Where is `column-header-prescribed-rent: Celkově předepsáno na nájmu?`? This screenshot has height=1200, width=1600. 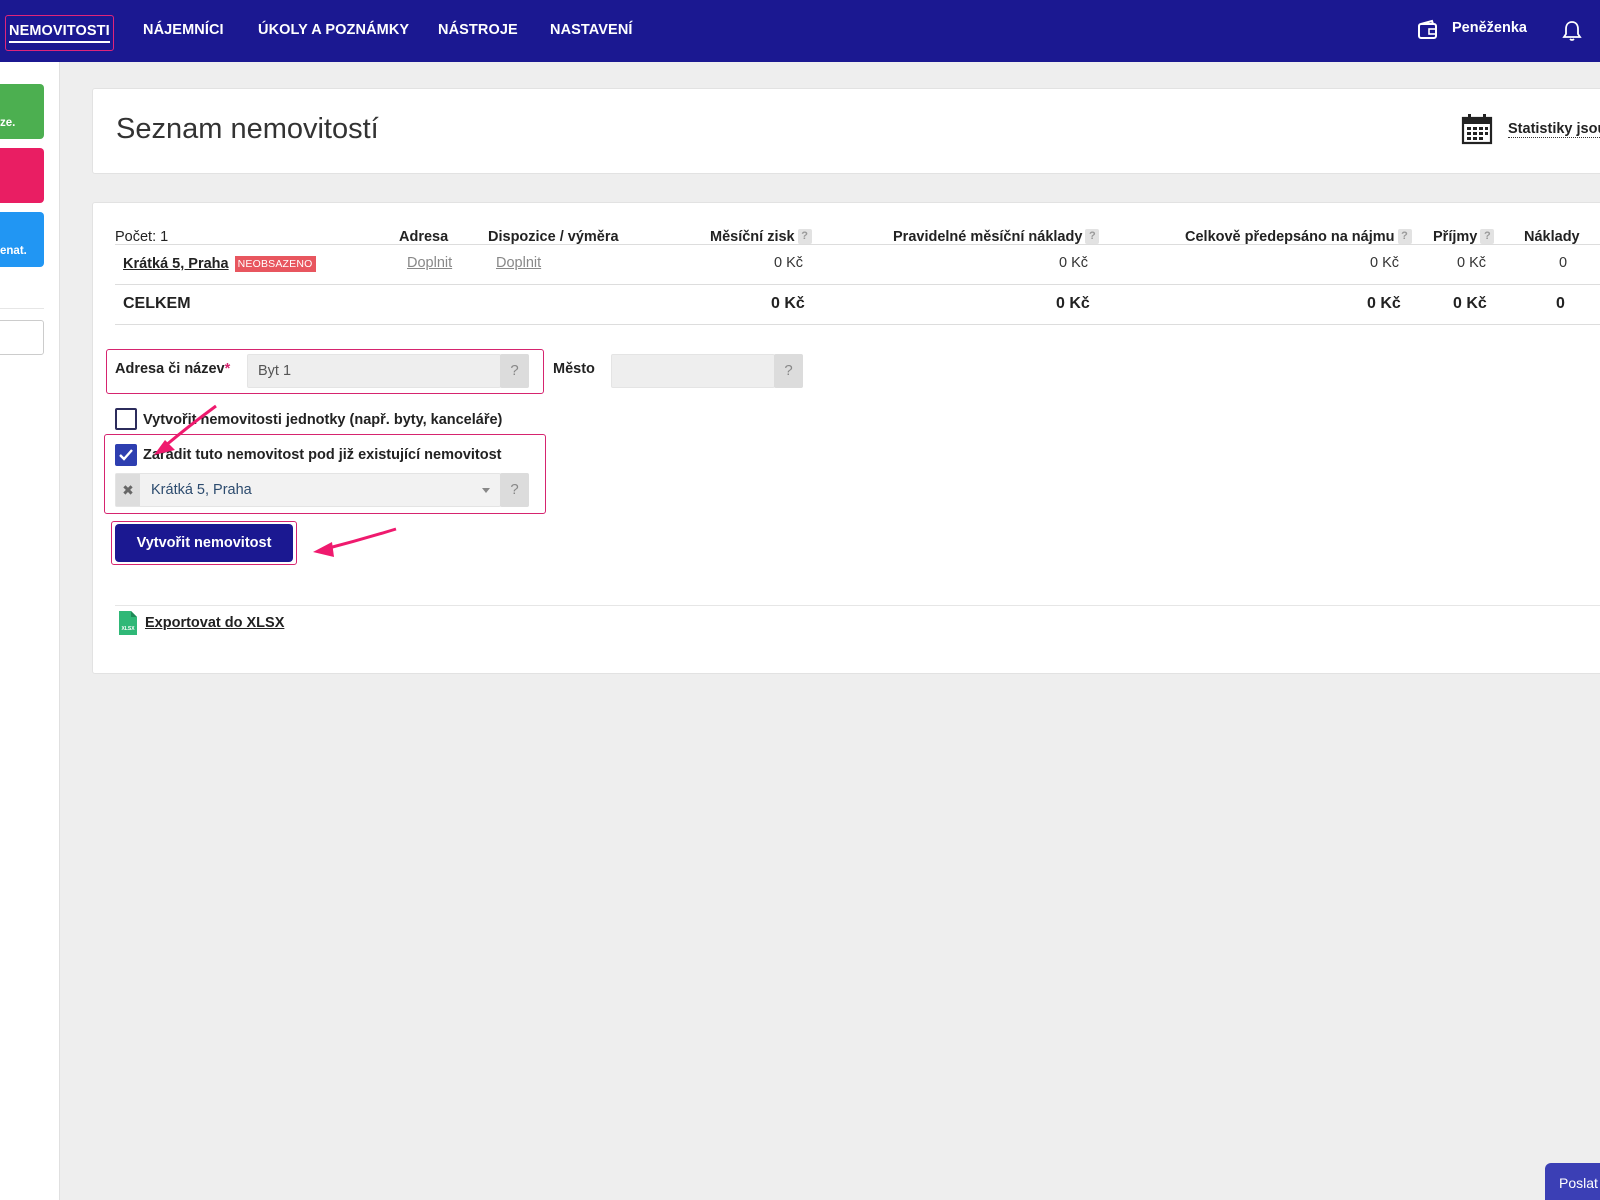
column-header-prescribed-rent: Celkově předepsáno na nájmu? is located at coordinates (1298, 237).